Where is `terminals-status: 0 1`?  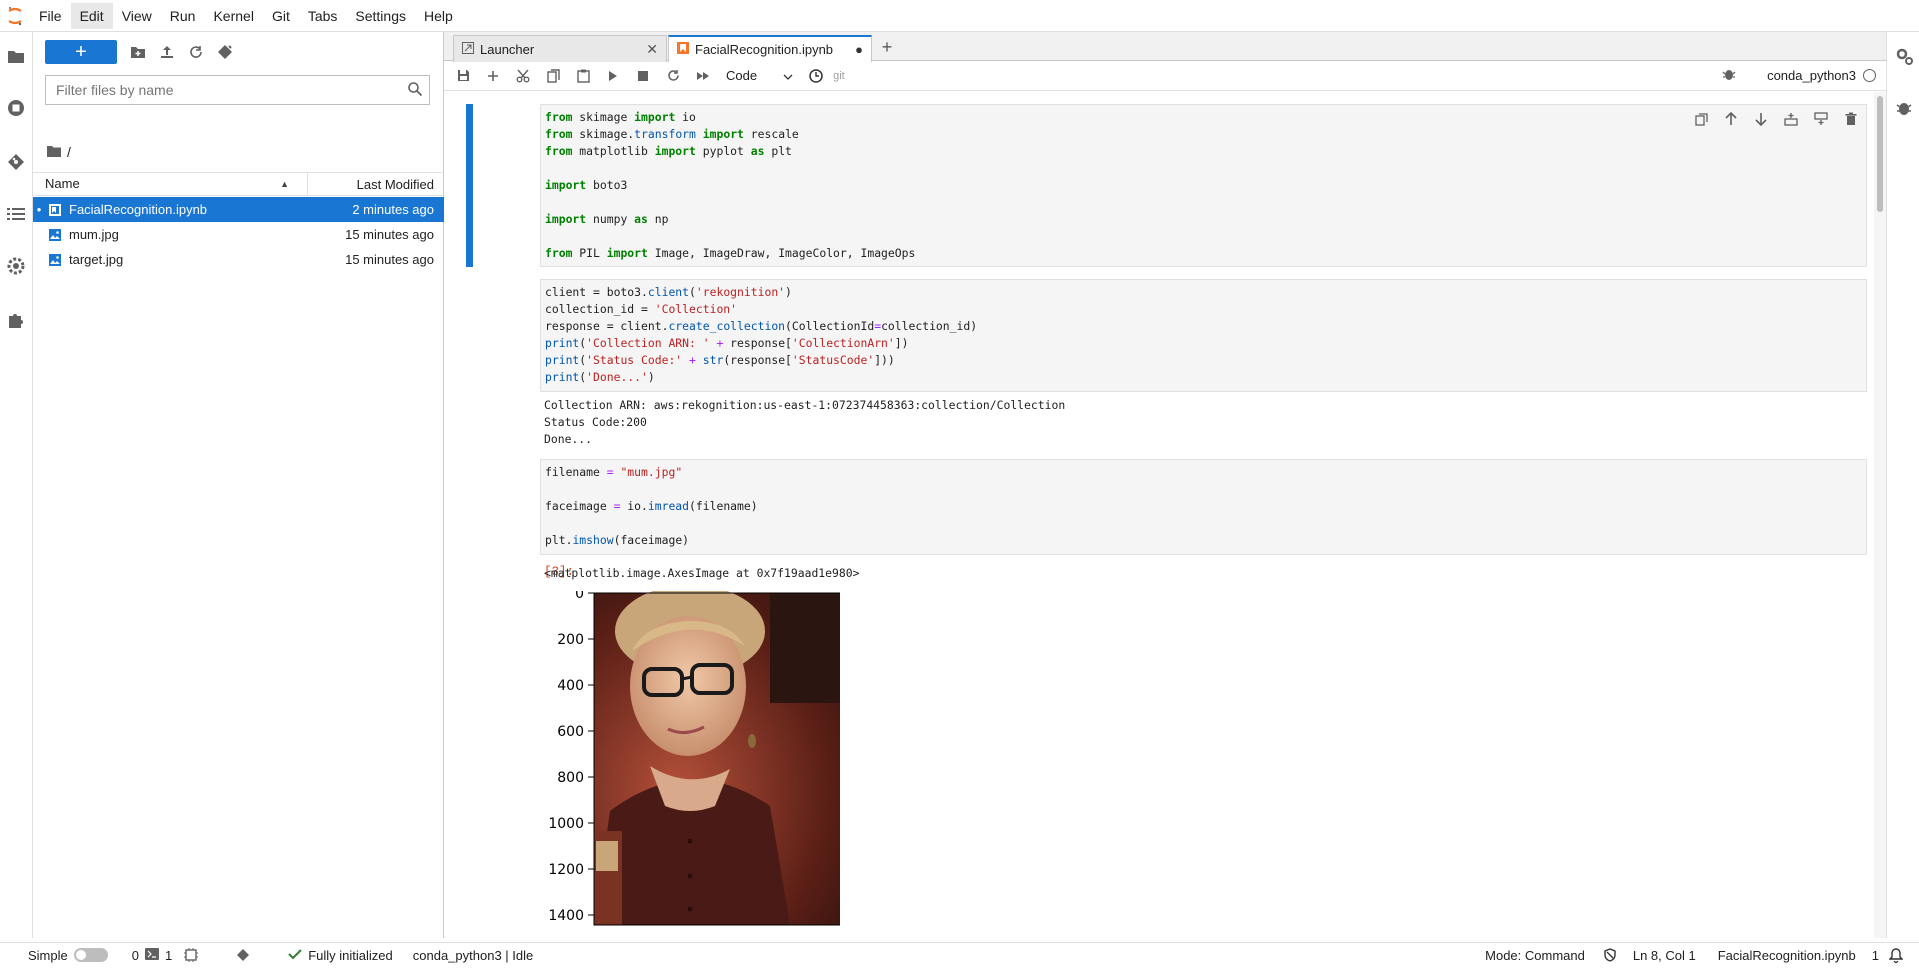 terminals-status: 0 1 is located at coordinates (152, 955).